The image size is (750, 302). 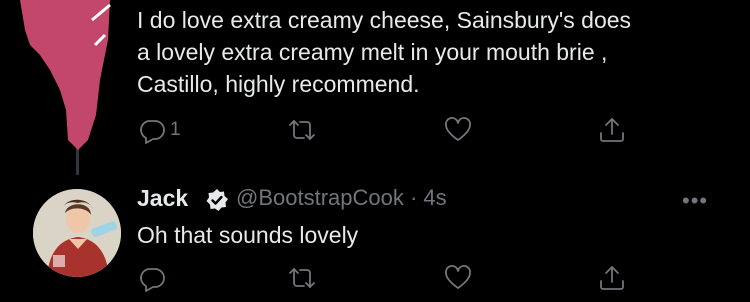 I want to click on reply-tweet-text: Oh that sounds lovely, so click(x=248, y=235).